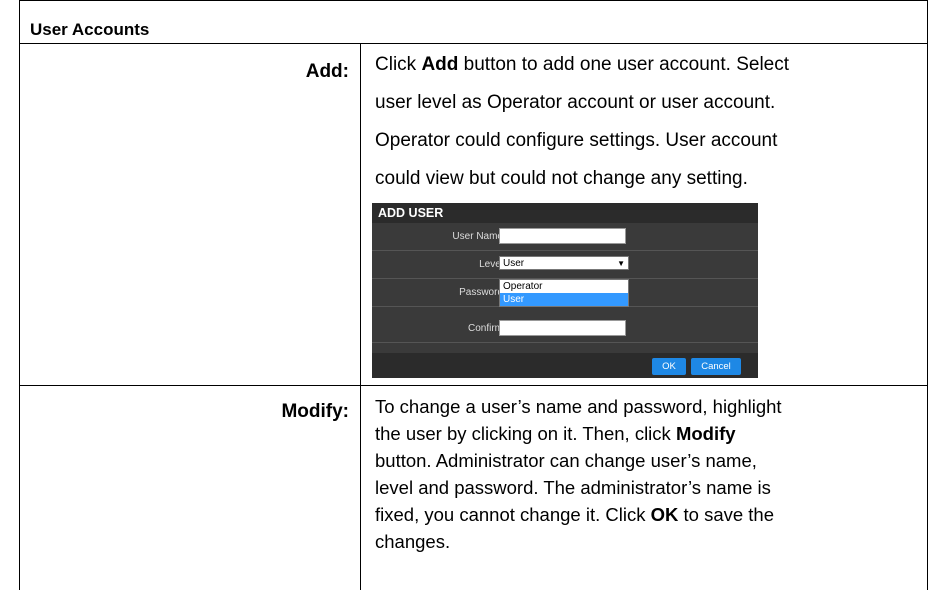 The height and width of the screenshot is (590, 951). I want to click on level-select: User ▼, so click(564, 263).